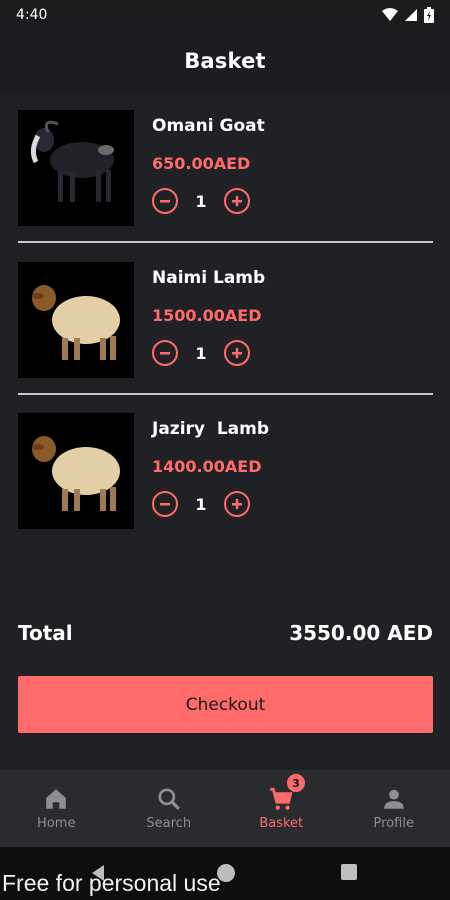 This screenshot has height=900, width=450. Describe the element at coordinates (76, 168) in the screenshot. I see `goat-image` at that location.